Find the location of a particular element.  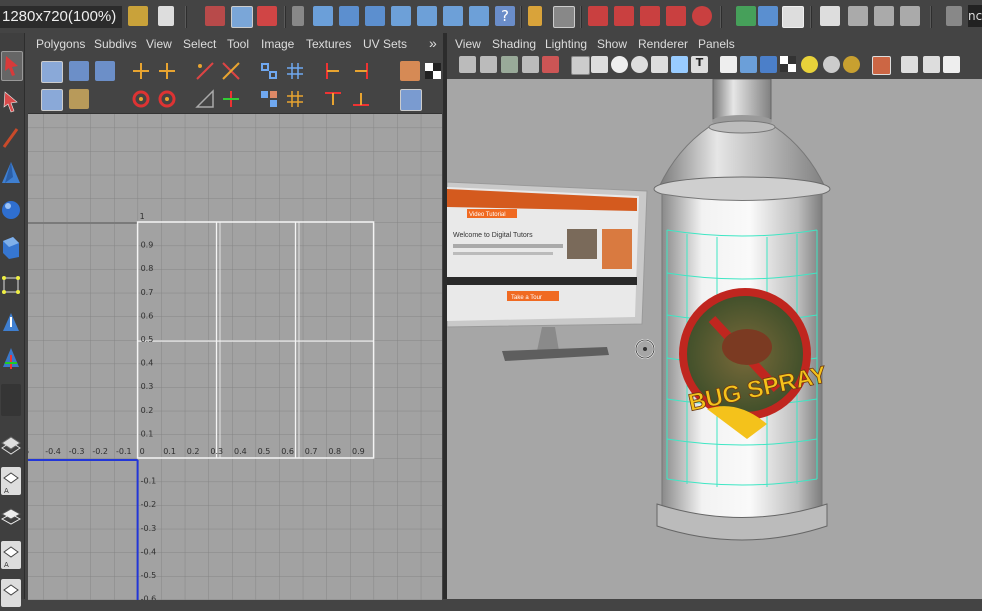

manipulator-icon is located at coordinates (11, 285).